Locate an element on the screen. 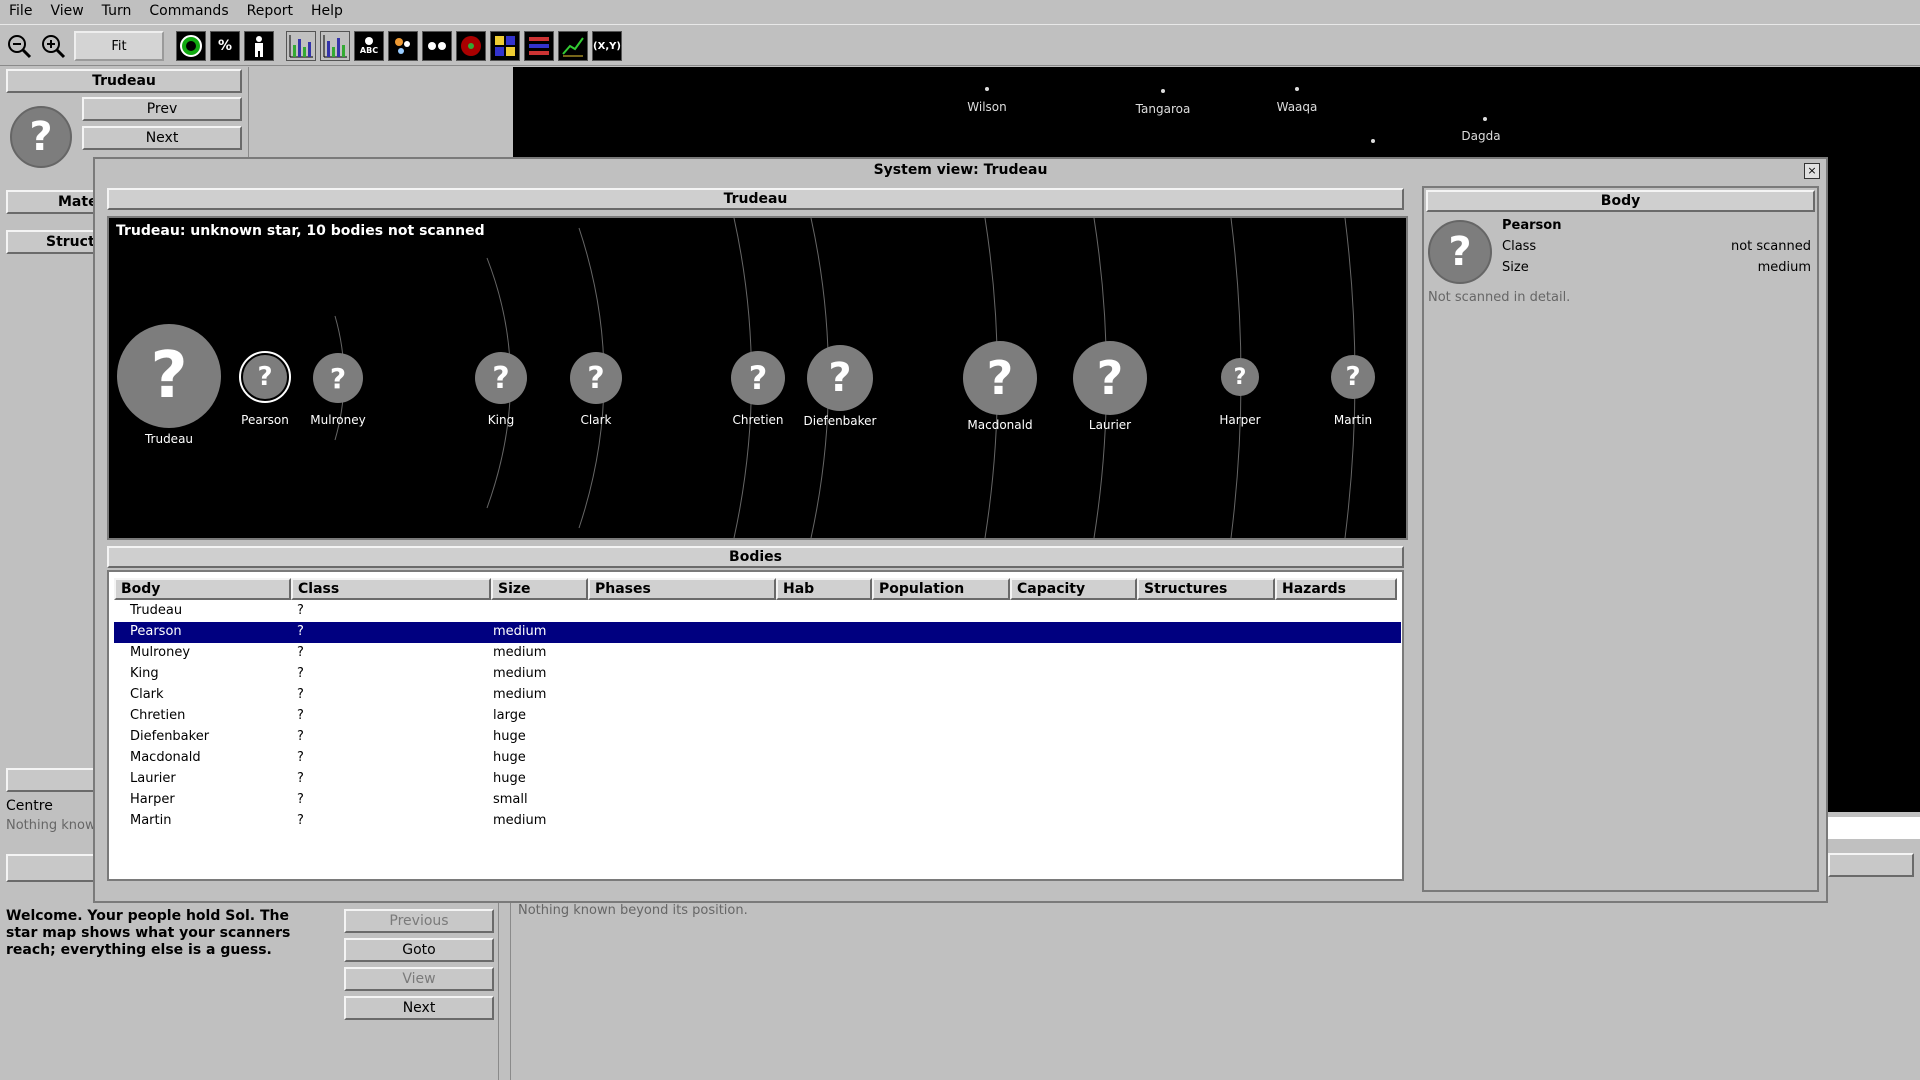  body-panel-header: Body is located at coordinates (1620, 201).